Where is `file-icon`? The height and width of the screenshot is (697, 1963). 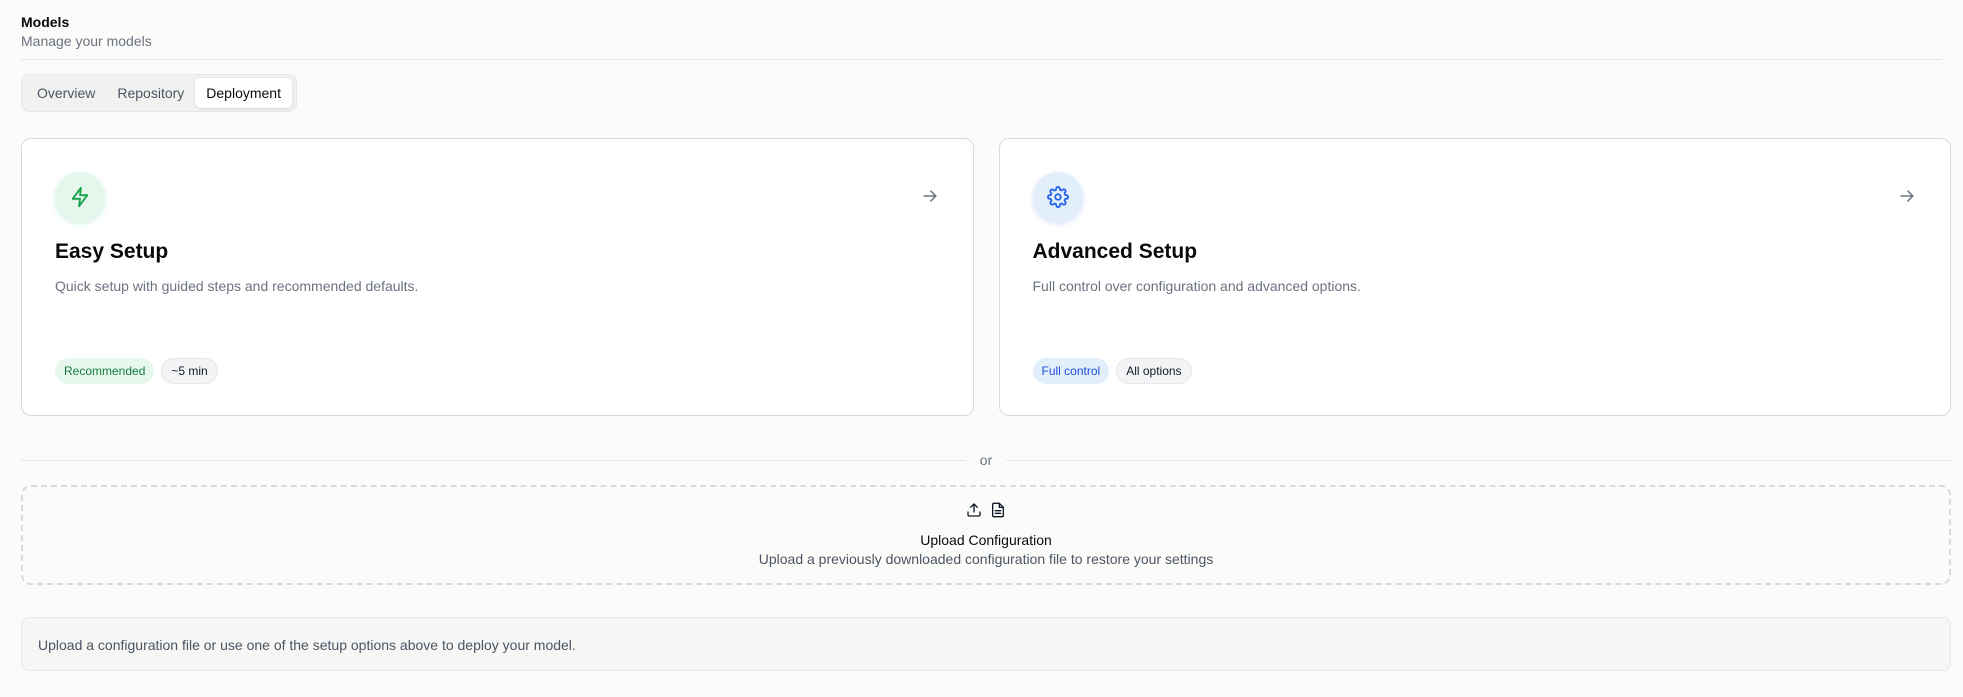 file-icon is located at coordinates (998, 510).